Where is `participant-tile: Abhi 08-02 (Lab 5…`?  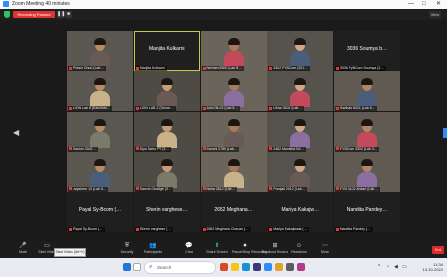
participant-tile: Abhi 08-02 (Lab 5… is located at coordinates (233, 91).